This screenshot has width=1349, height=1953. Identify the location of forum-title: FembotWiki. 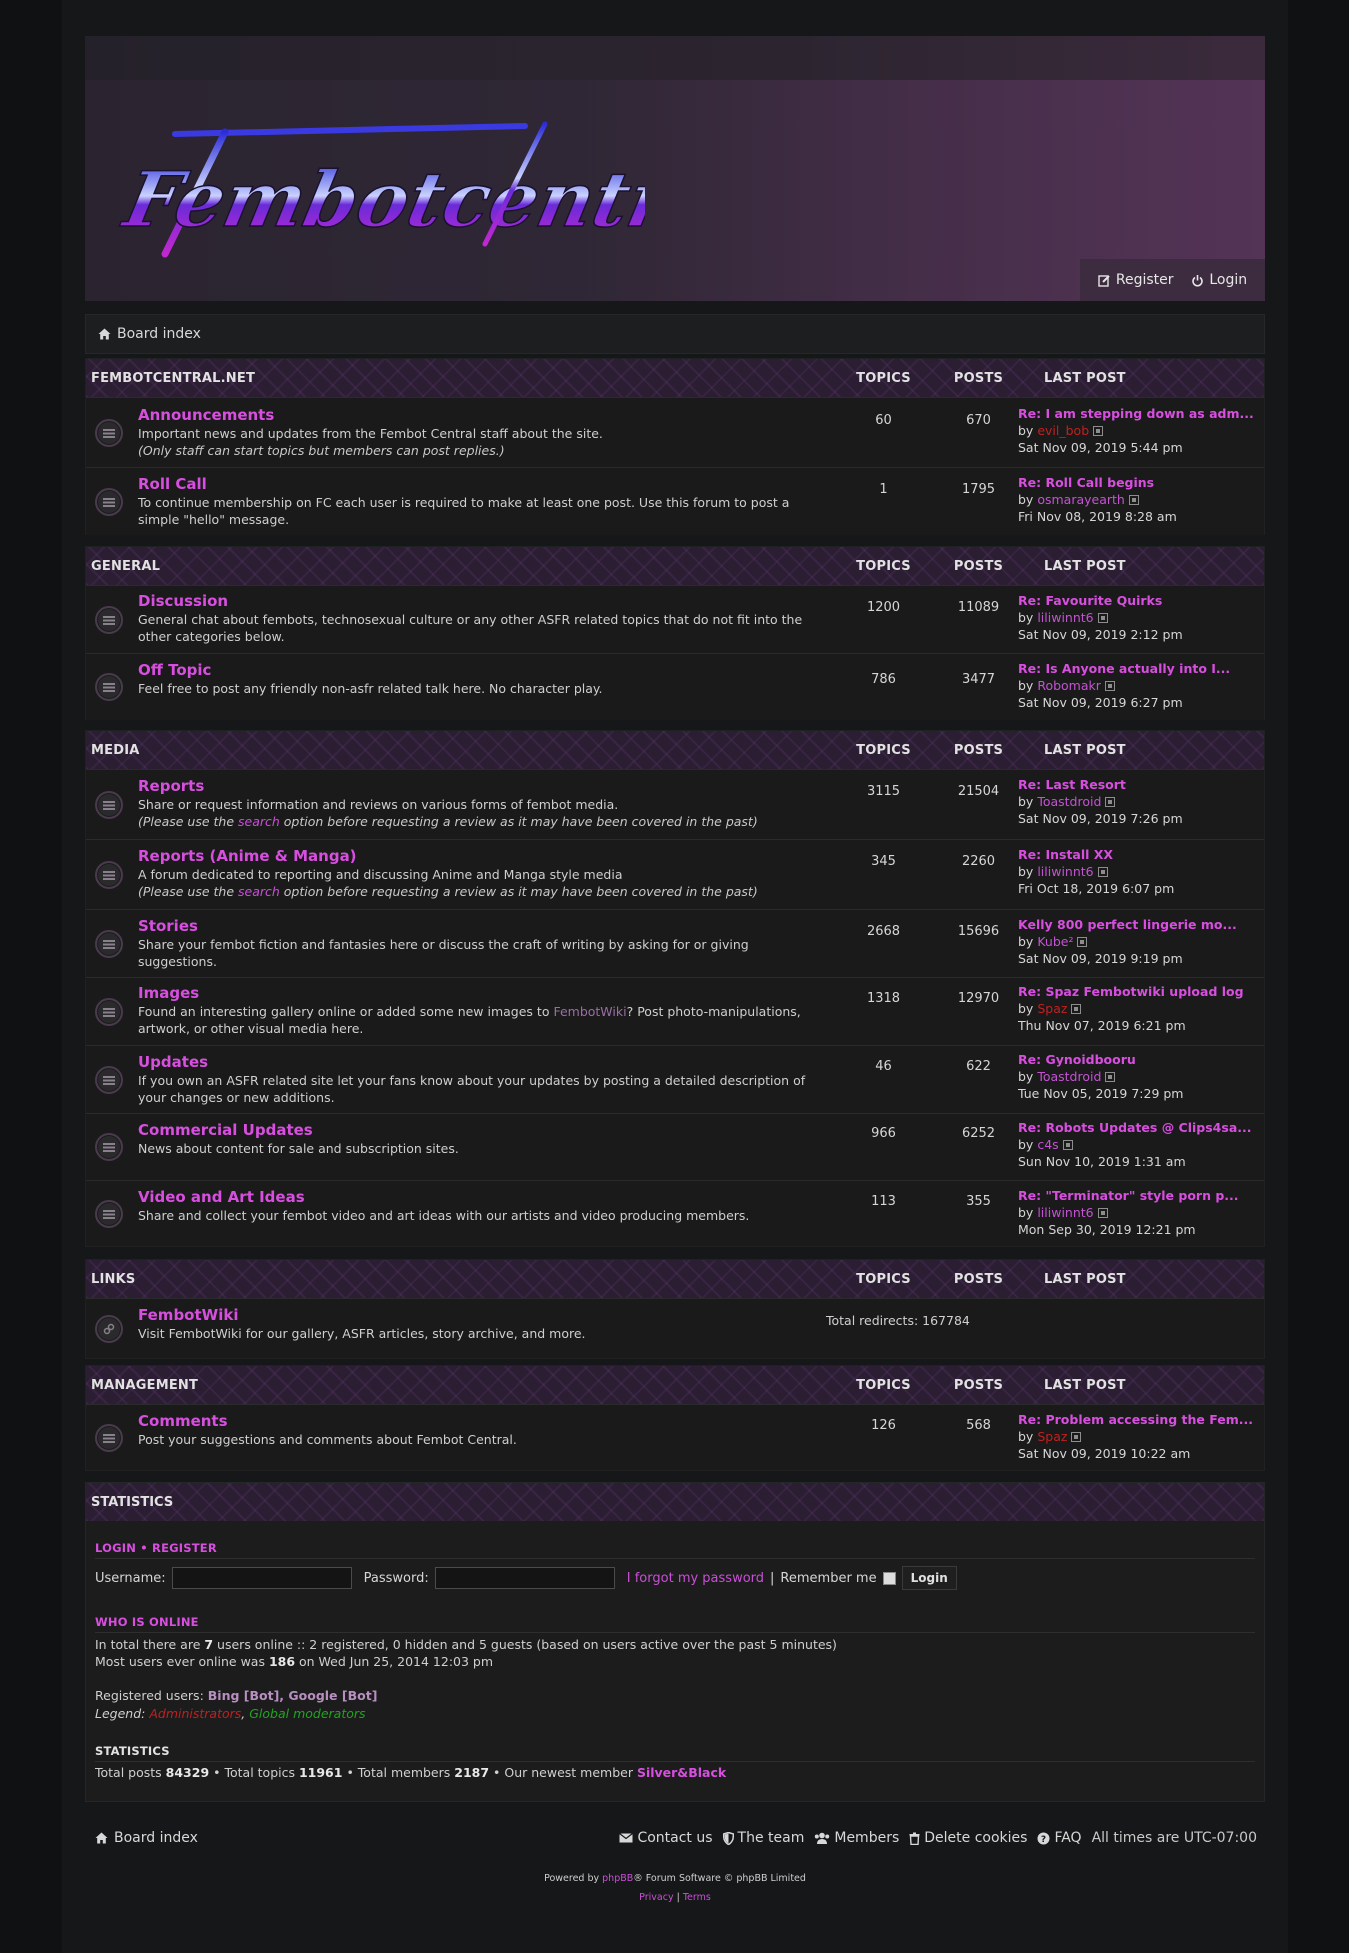
(188, 1315).